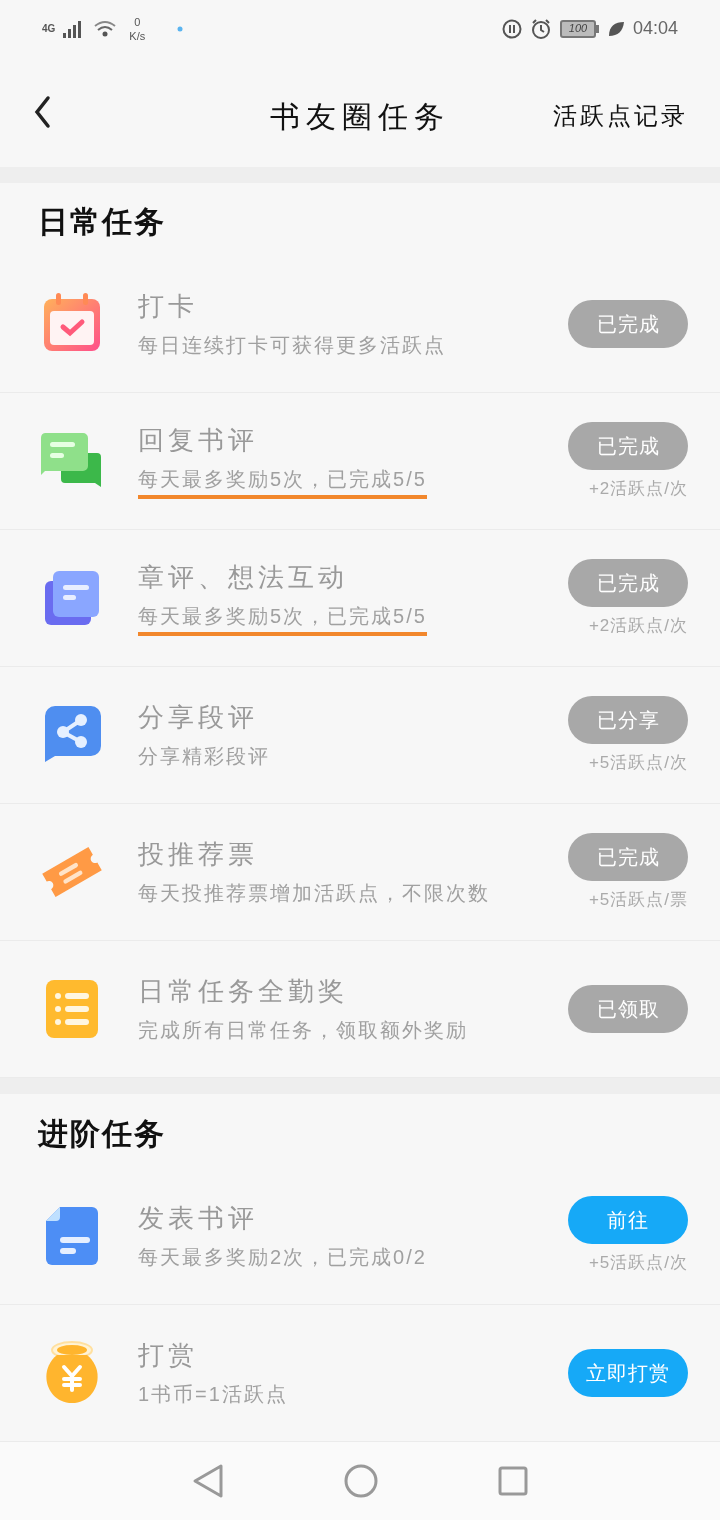  Describe the element at coordinates (628, 719) in the screenshot. I see `completed-button: 已分享` at that location.